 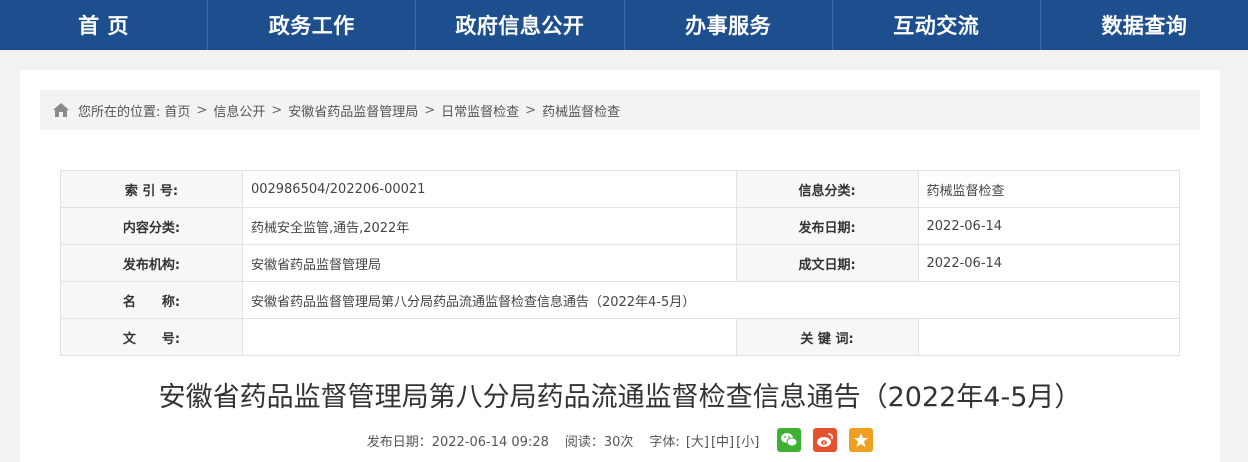 I want to click on font-medium-button: [中], so click(x=722, y=440).